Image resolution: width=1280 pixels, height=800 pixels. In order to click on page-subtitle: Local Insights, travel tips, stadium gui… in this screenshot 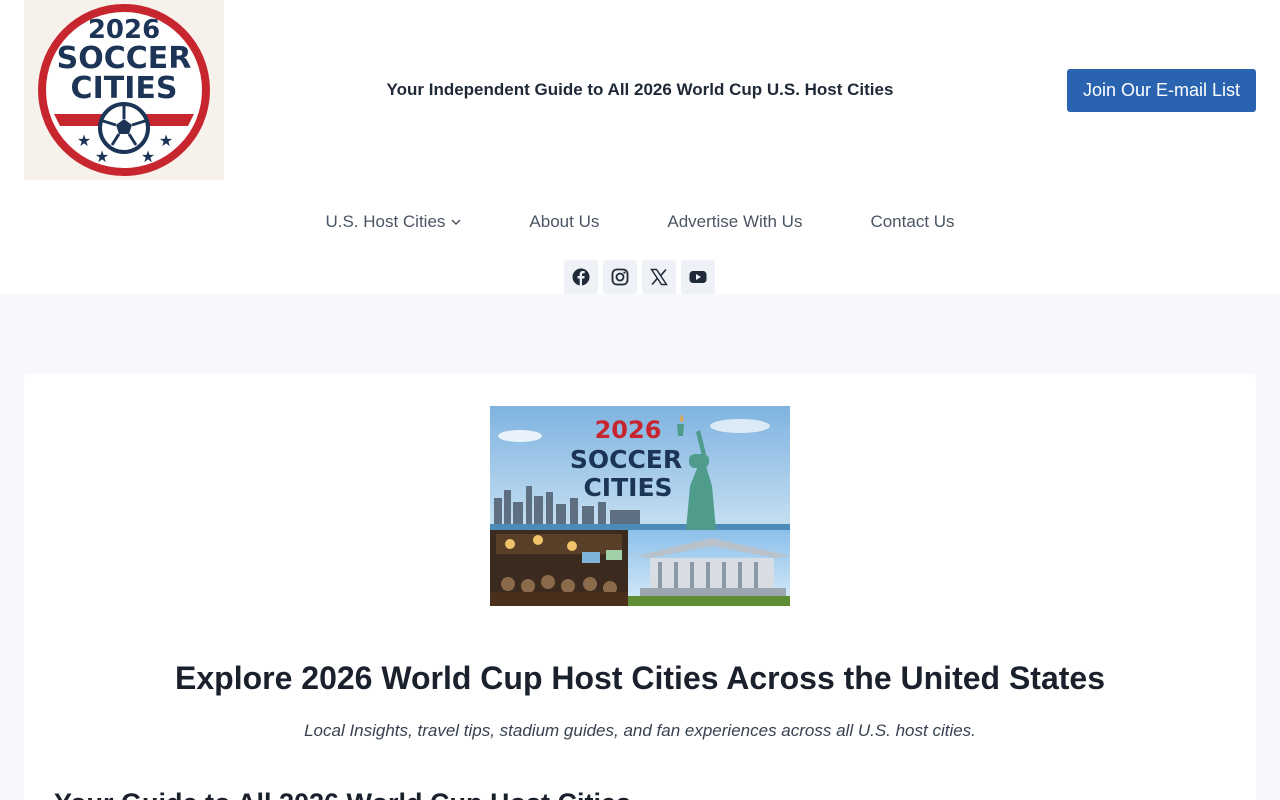, I will do `click(640, 730)`.